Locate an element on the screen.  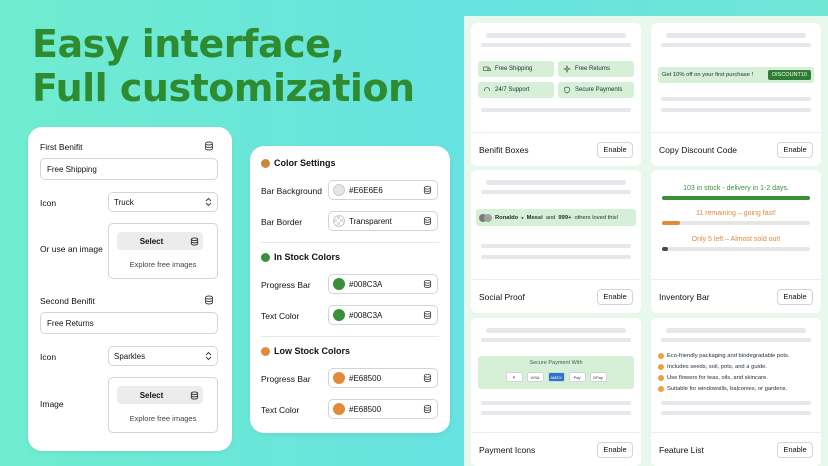
card-title: Copy Discount Code is located at coordinates (698, 149).